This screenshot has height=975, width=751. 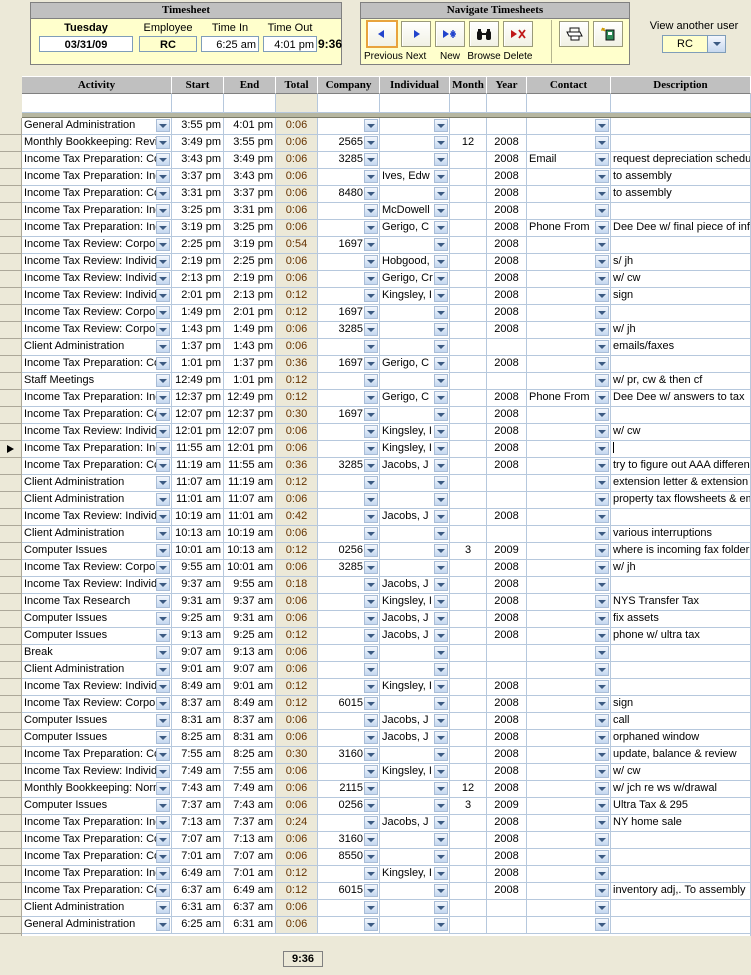 I want to click on cell-total: 0:30, so click(x=297, y=415).